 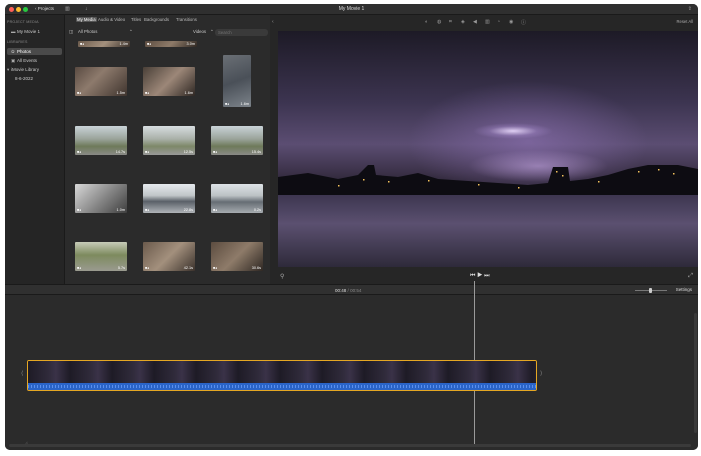 I want to click on stabilization-icon: ◈, so click(x=463, y=22).